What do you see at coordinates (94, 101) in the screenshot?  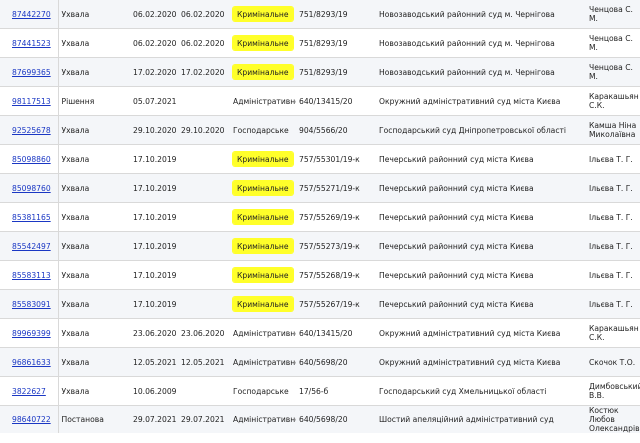 I see `decision-type-cell: Рішення` at bounding box center [94, 101].